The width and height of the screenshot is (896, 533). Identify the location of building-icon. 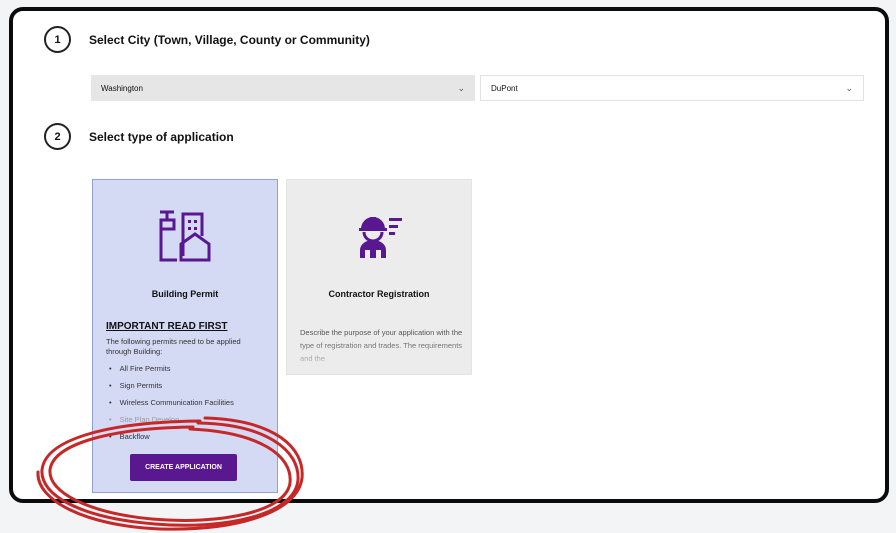
(185, 236).